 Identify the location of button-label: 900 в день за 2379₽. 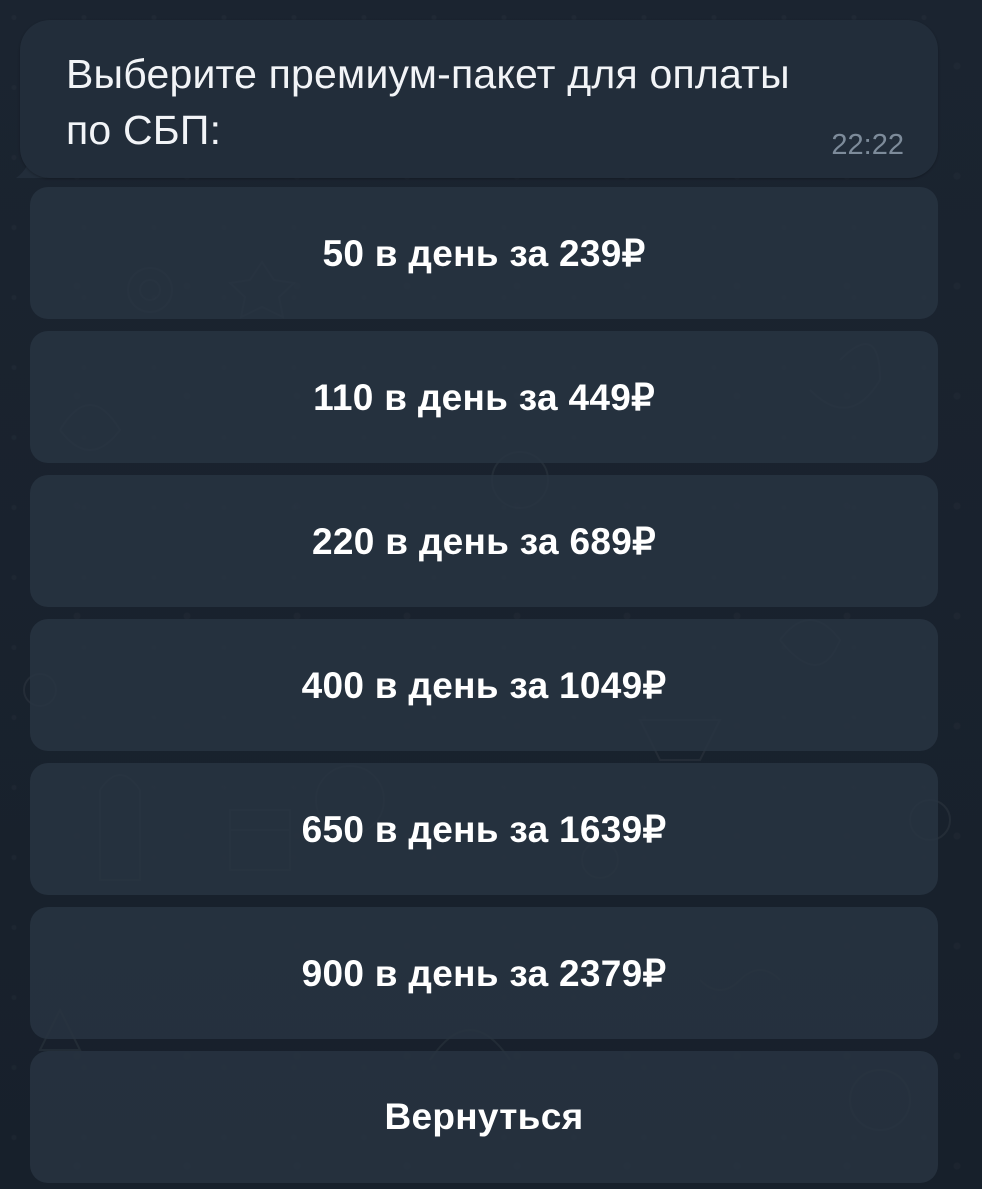
(484, 973).